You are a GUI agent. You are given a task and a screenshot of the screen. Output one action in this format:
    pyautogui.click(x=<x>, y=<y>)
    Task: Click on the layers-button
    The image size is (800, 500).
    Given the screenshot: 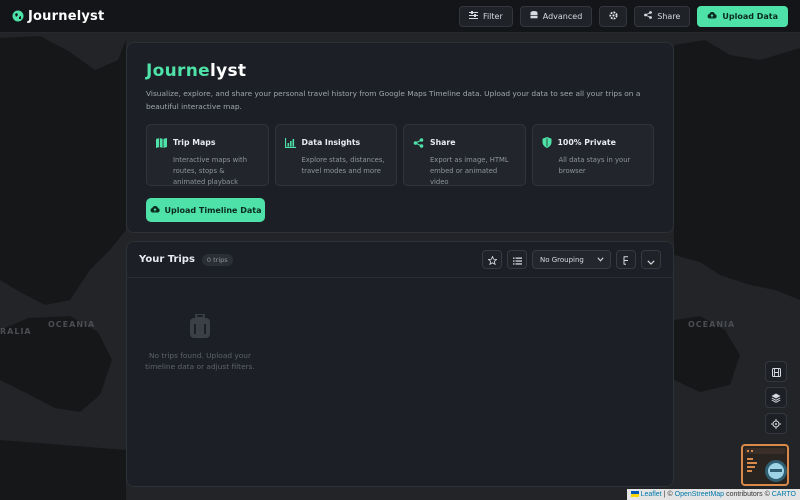 What is the action you would take?
    pyautogui.click(x=776, y=397)
    